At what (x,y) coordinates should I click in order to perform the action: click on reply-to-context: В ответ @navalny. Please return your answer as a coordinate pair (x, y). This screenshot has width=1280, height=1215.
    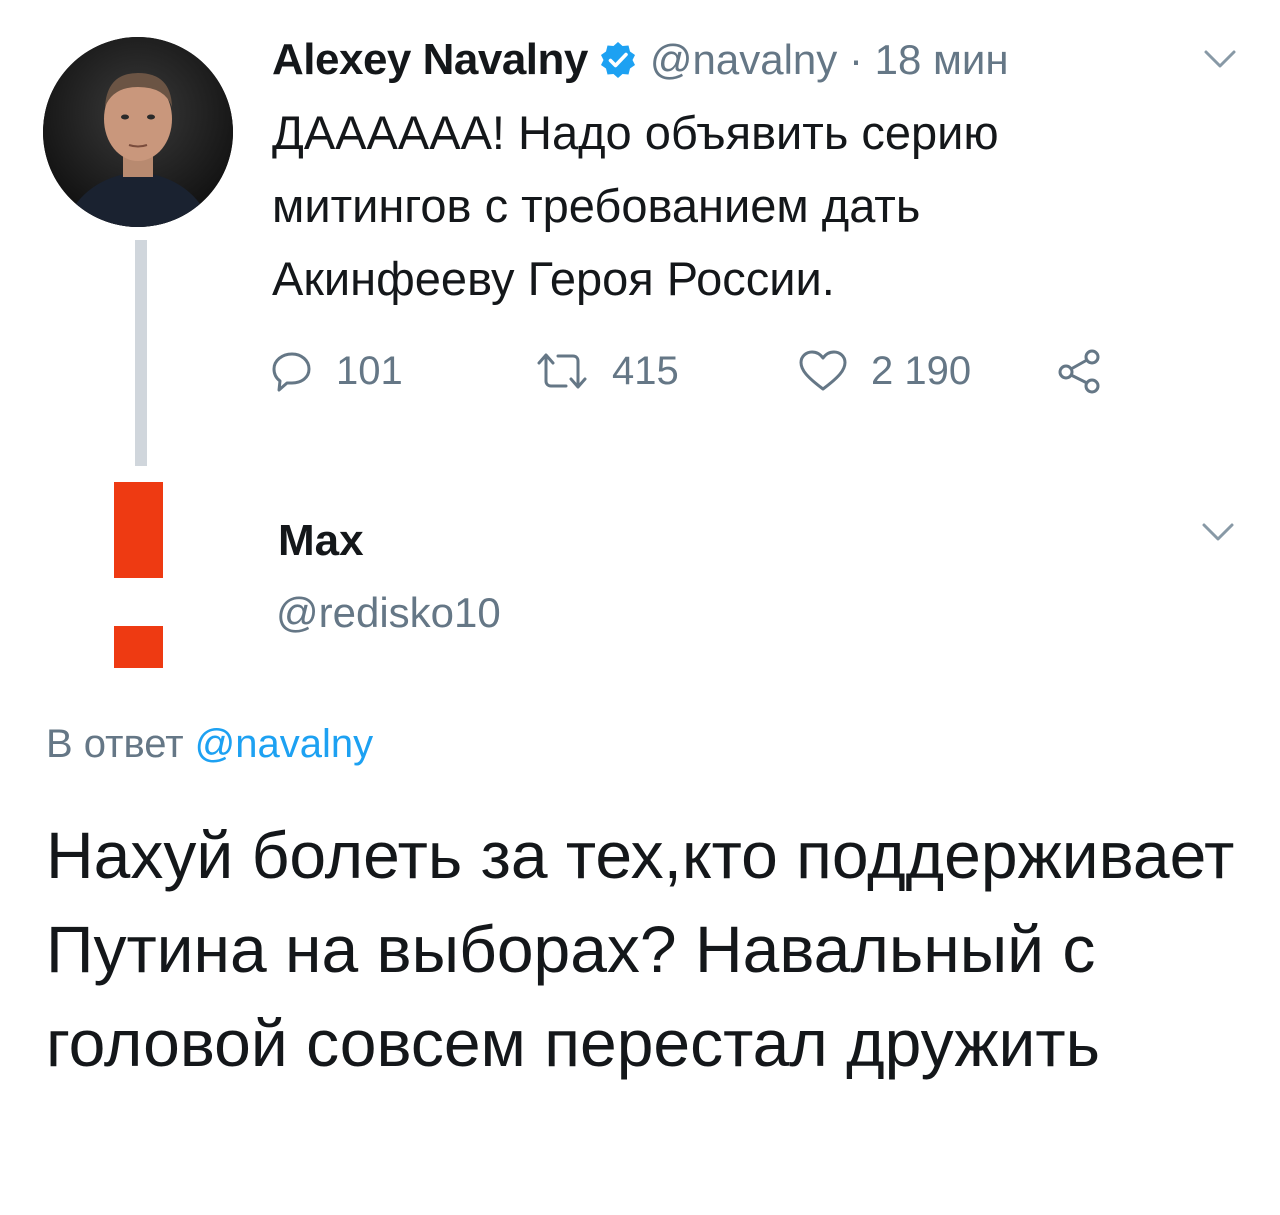
    Looking at the image, I should click on (209, 744).